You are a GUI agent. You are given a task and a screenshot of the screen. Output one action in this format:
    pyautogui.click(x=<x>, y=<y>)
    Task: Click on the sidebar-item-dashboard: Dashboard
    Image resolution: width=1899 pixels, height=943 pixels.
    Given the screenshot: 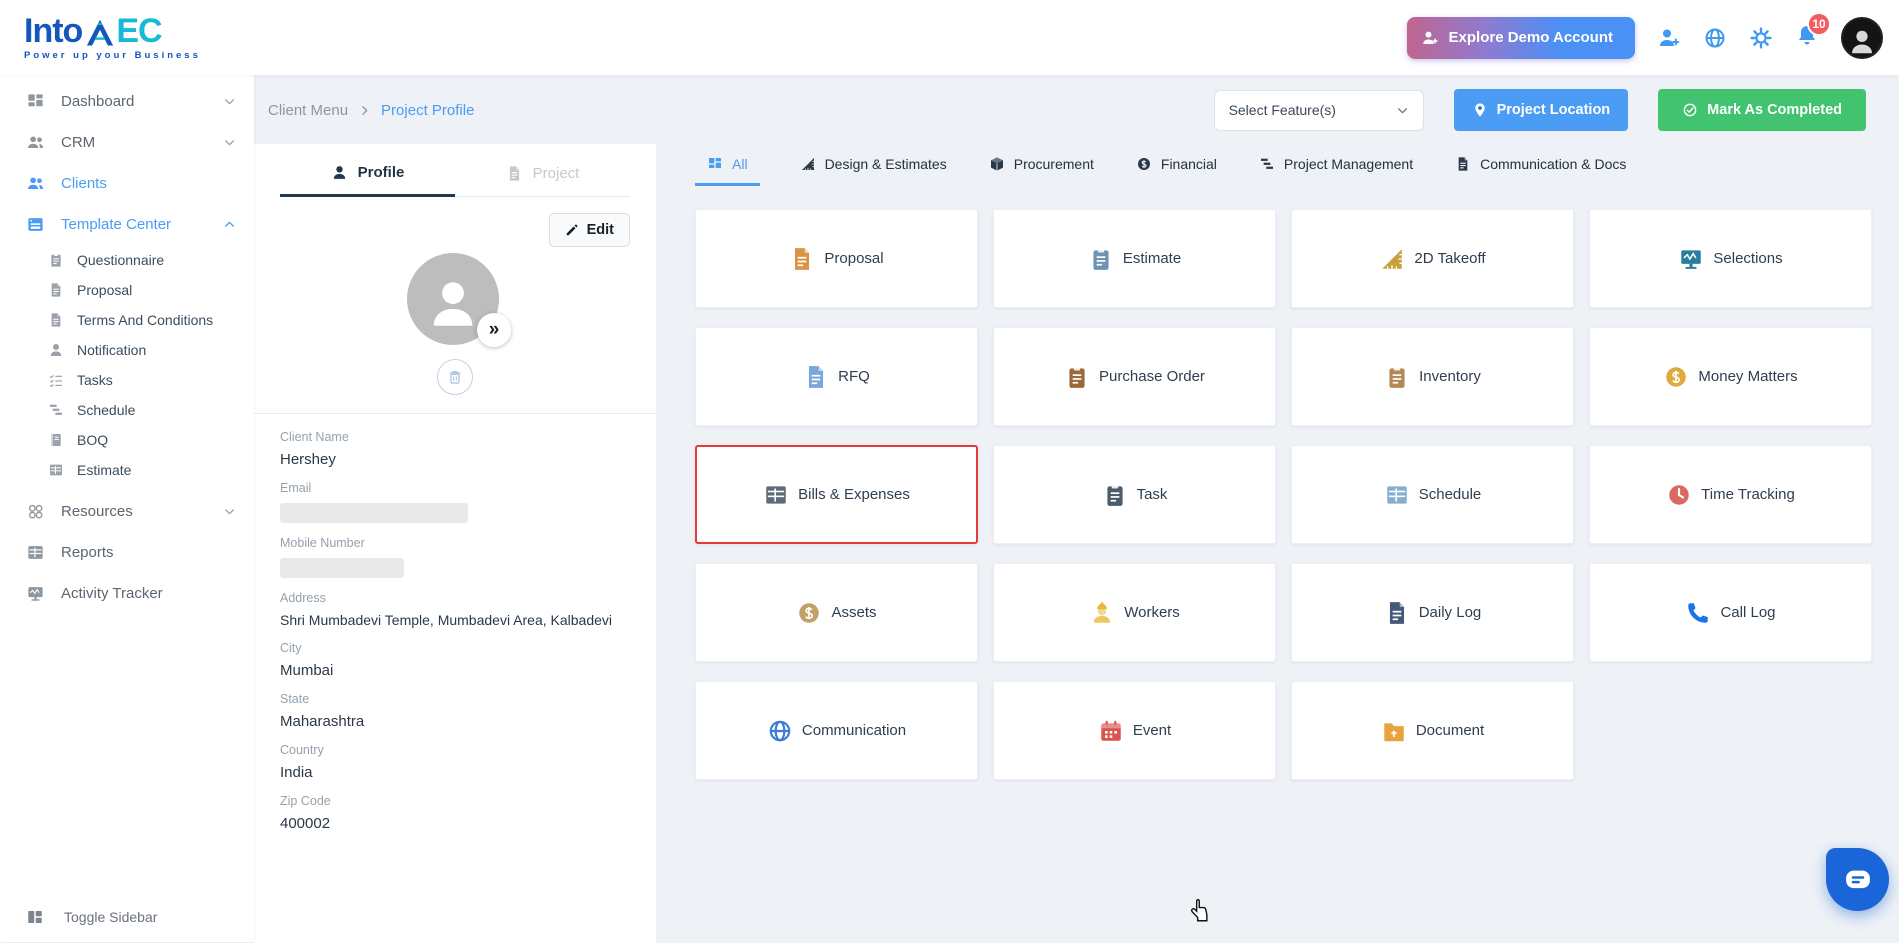 What is the action you would take?
    pyautogui.click(x=127, y=101)
    